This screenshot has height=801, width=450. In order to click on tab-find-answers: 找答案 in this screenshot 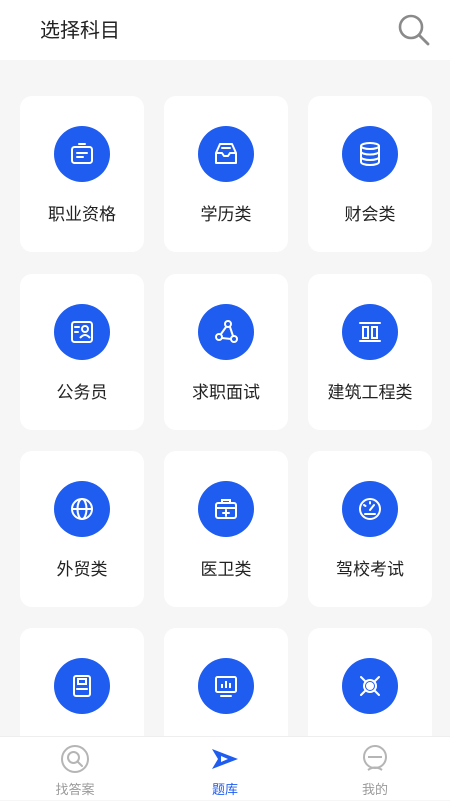, I will do `click(75, 769)`.